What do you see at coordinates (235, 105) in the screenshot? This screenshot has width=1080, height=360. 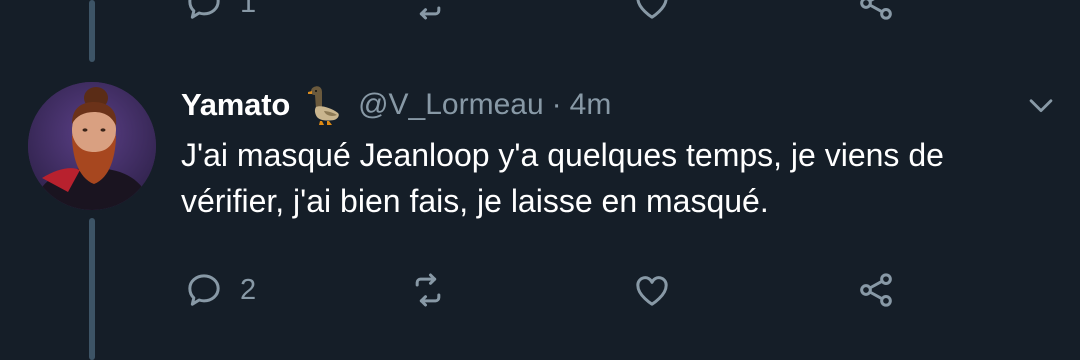 I see `display-name: Yamato` at bounding box center [235, 105].